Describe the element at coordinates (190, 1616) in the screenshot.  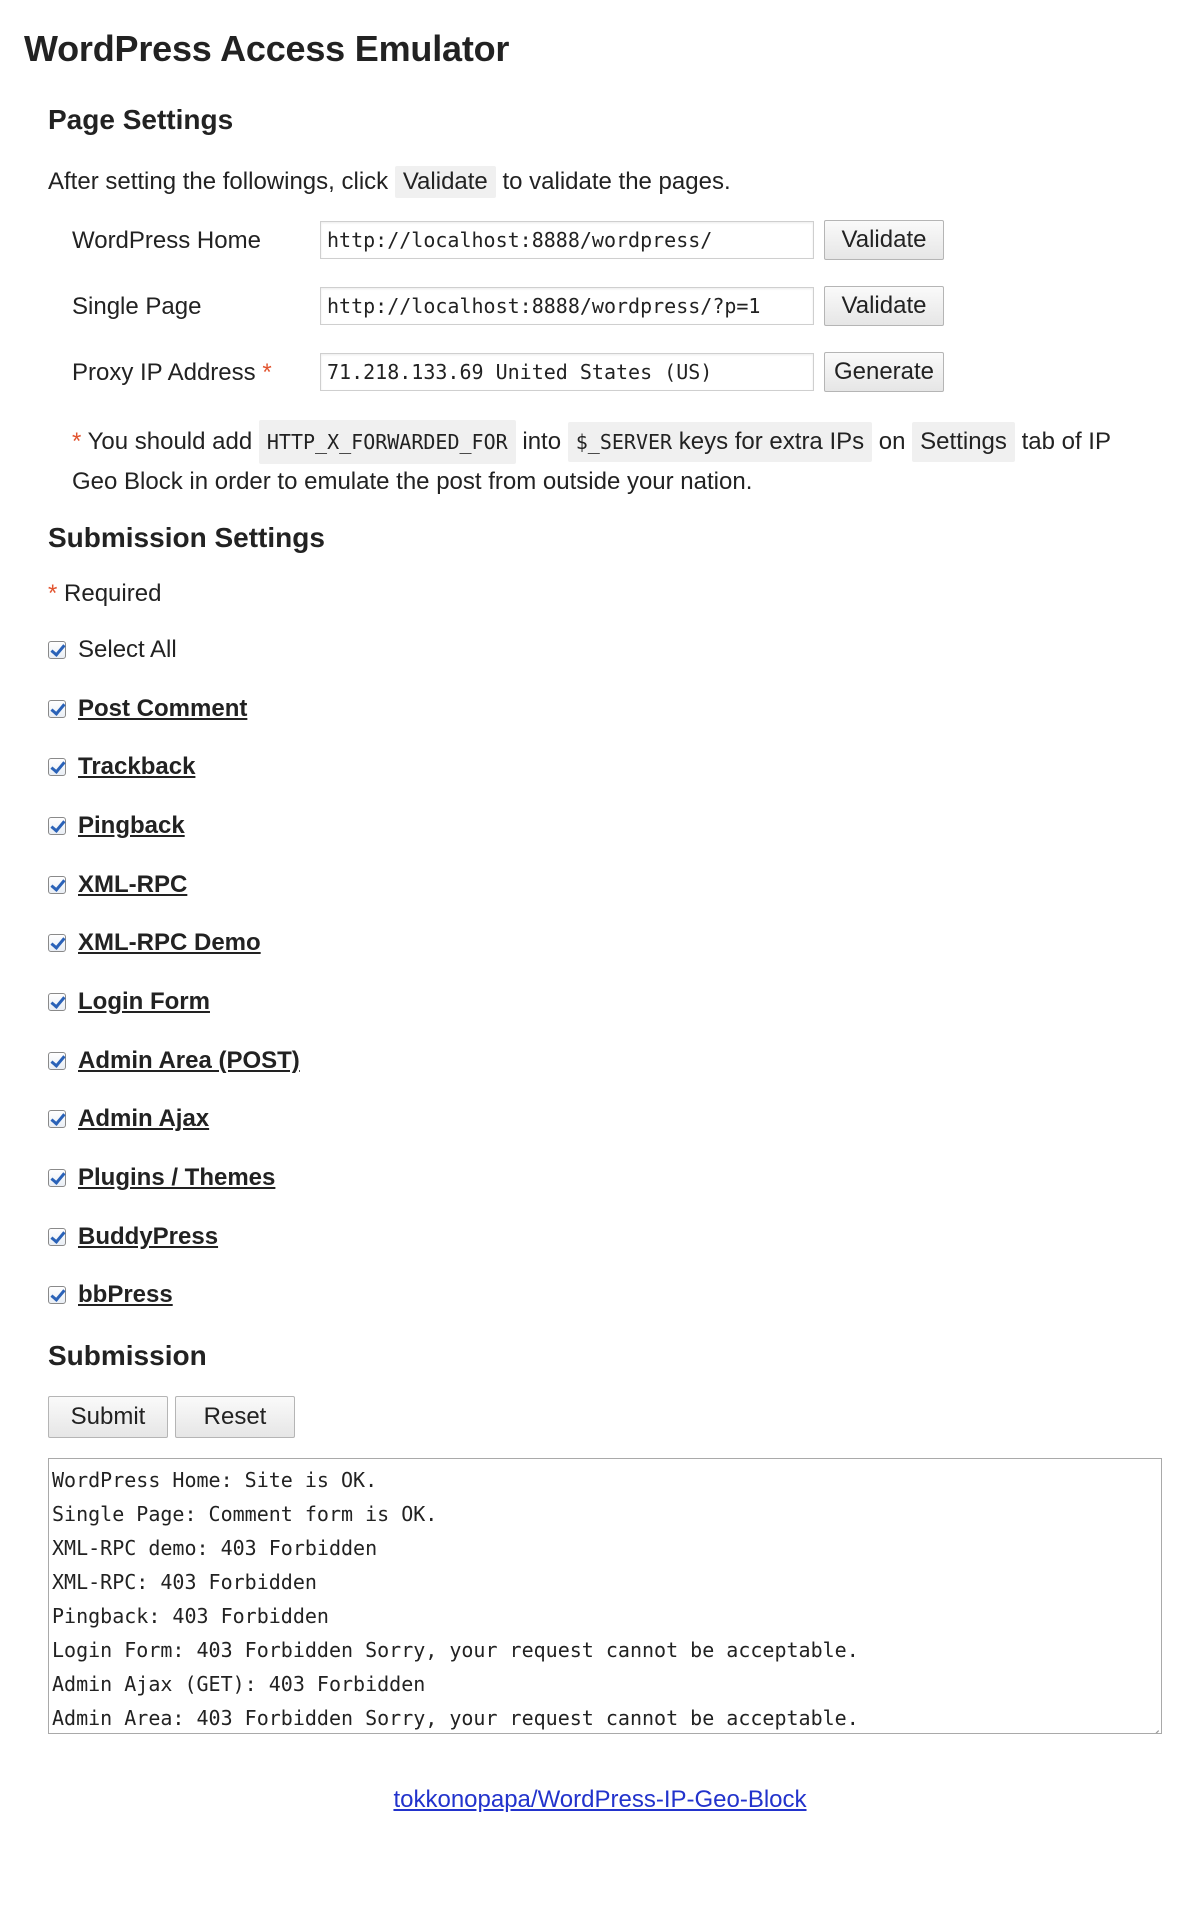
I see `result-line: Pingback: 403 Forbidden` at that location.